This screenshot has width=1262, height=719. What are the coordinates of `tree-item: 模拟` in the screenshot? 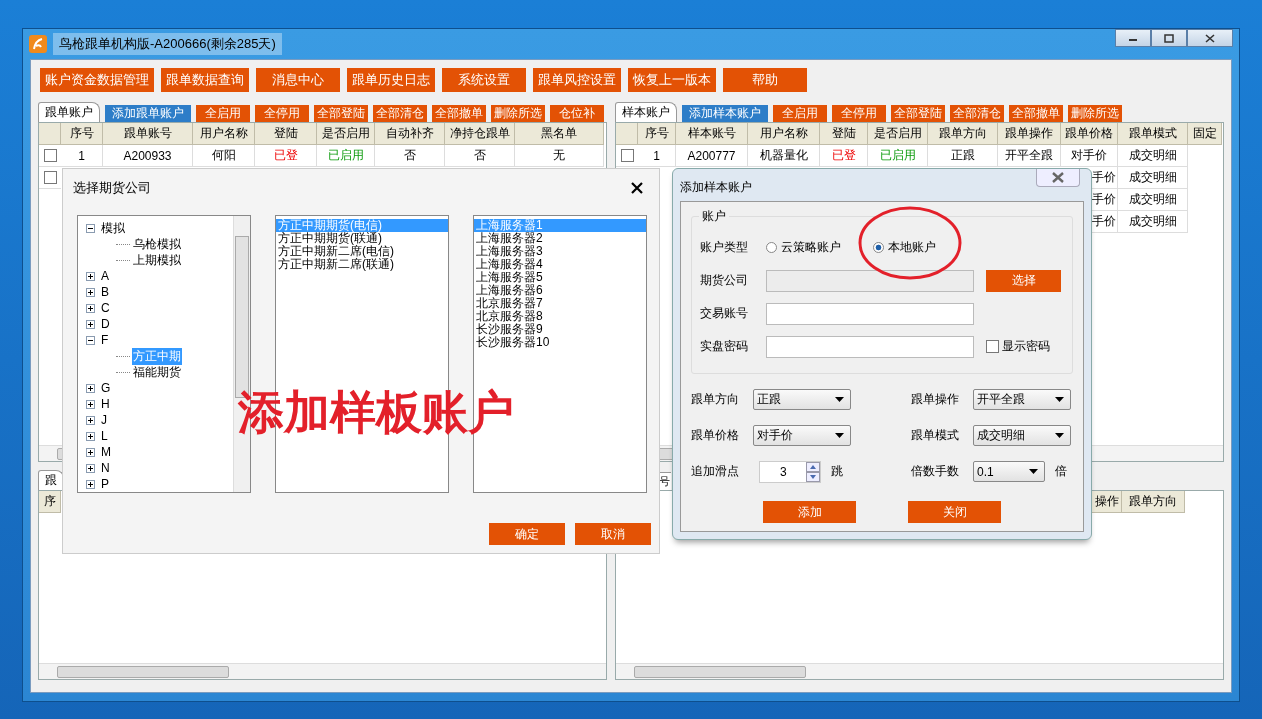 It's located at (113, 228).